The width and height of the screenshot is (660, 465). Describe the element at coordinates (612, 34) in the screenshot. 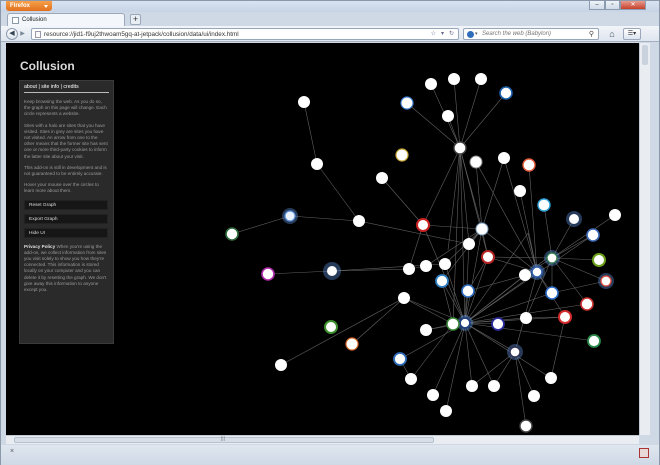

I see `home-button: ⌂` at that location.